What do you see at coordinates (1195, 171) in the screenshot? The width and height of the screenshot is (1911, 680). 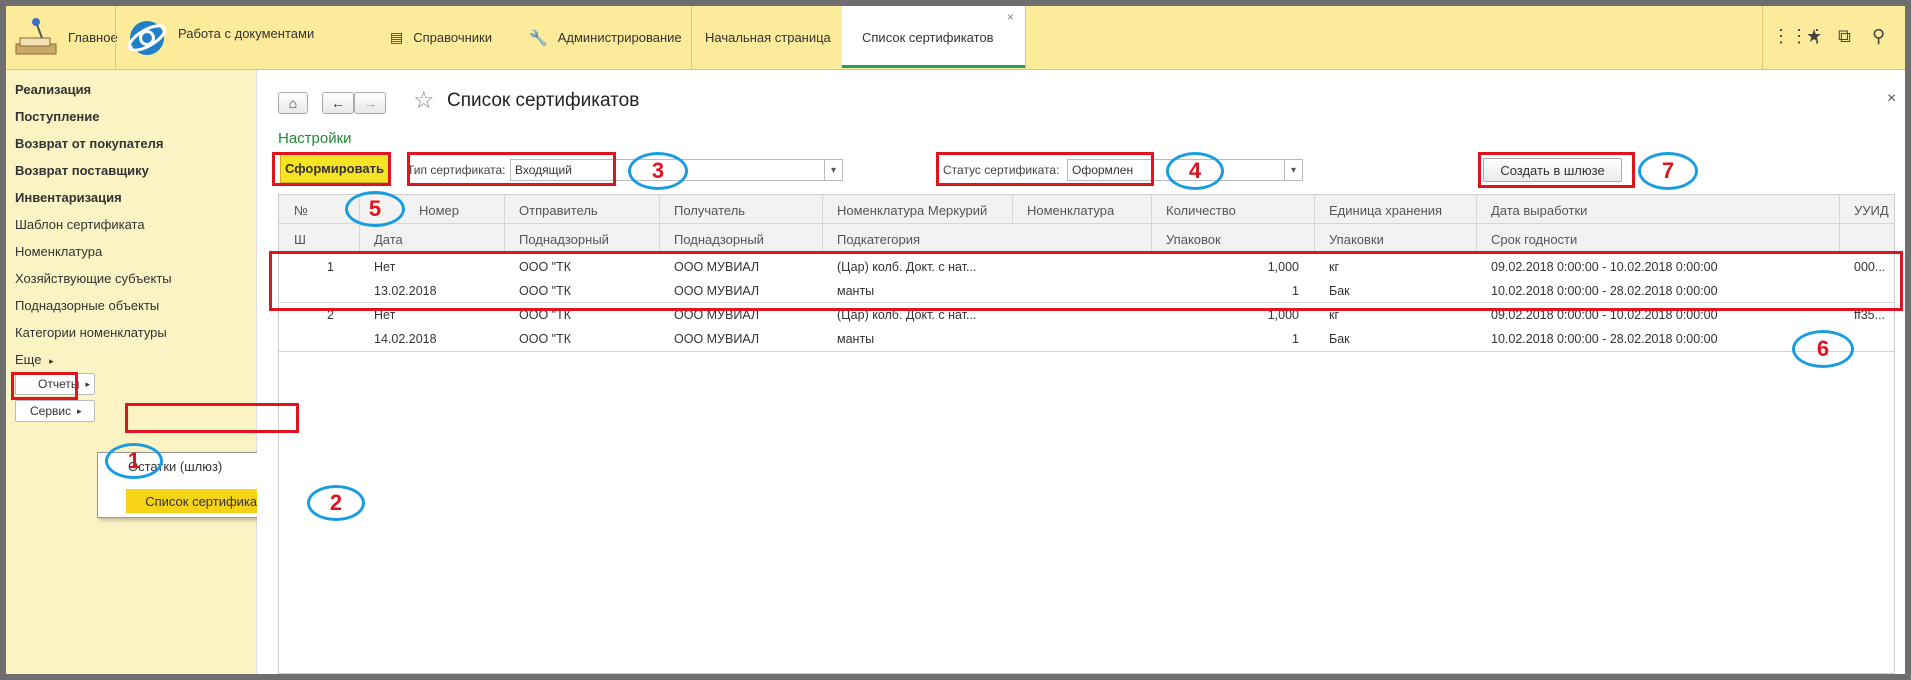 I see `callout-4: 4` at bounding box center [1195, 171].